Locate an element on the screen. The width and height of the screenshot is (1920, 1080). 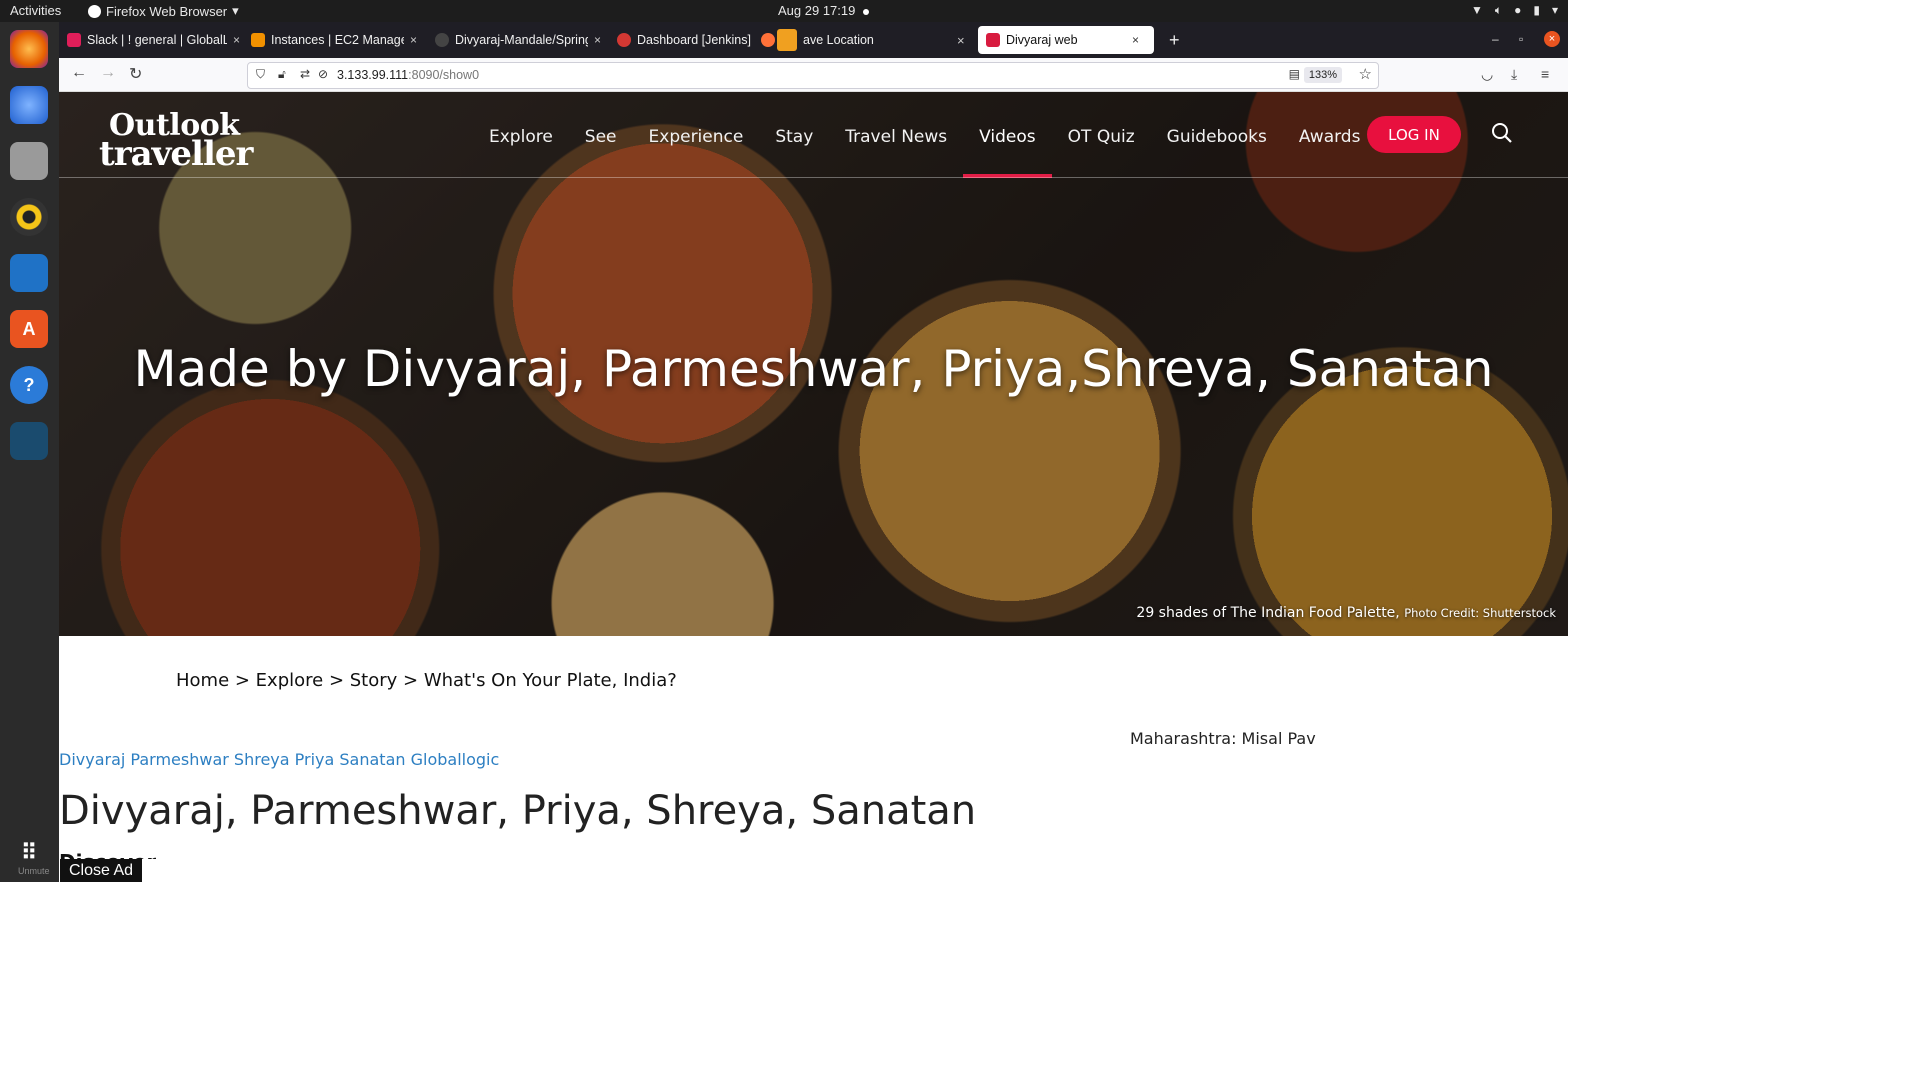
nav-item-explore: Explore is located at coordinates (521, 137).